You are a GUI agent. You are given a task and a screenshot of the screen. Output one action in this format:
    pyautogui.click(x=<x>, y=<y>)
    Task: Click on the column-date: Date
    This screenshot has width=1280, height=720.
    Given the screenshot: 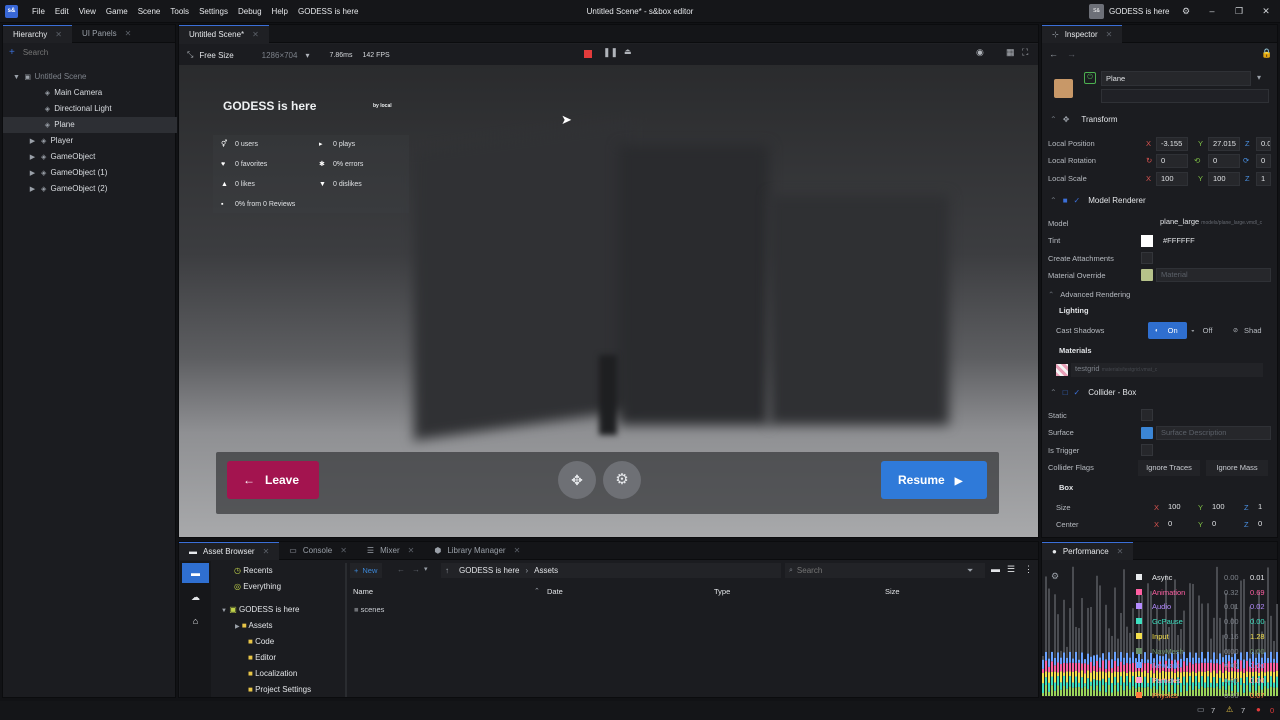 What is the action you would take?
    pyautogui.click(x=555, y=591)
    